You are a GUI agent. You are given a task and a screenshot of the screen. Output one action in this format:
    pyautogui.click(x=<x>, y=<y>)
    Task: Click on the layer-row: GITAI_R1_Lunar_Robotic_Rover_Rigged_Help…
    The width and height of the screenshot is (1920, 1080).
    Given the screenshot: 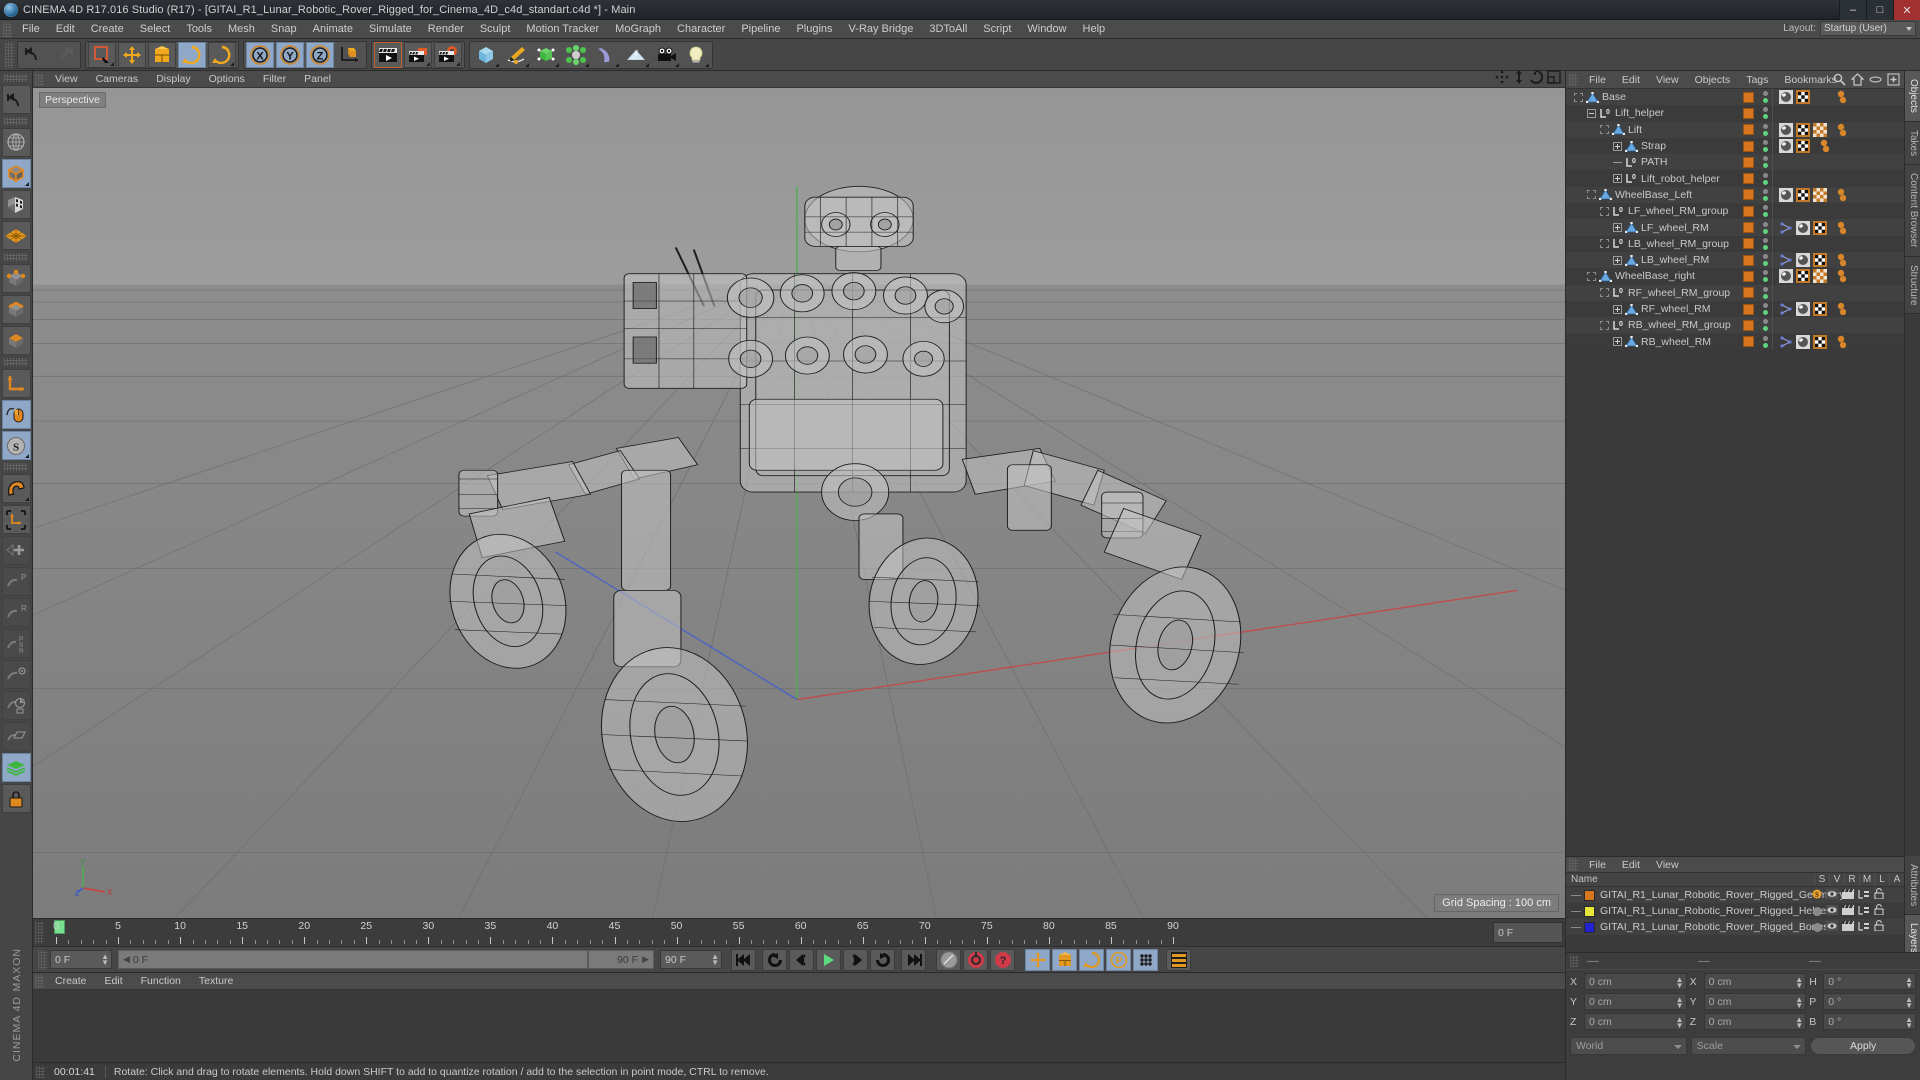 What is the action you would take?
    pyautogui.click(x=1735, y=911)
    